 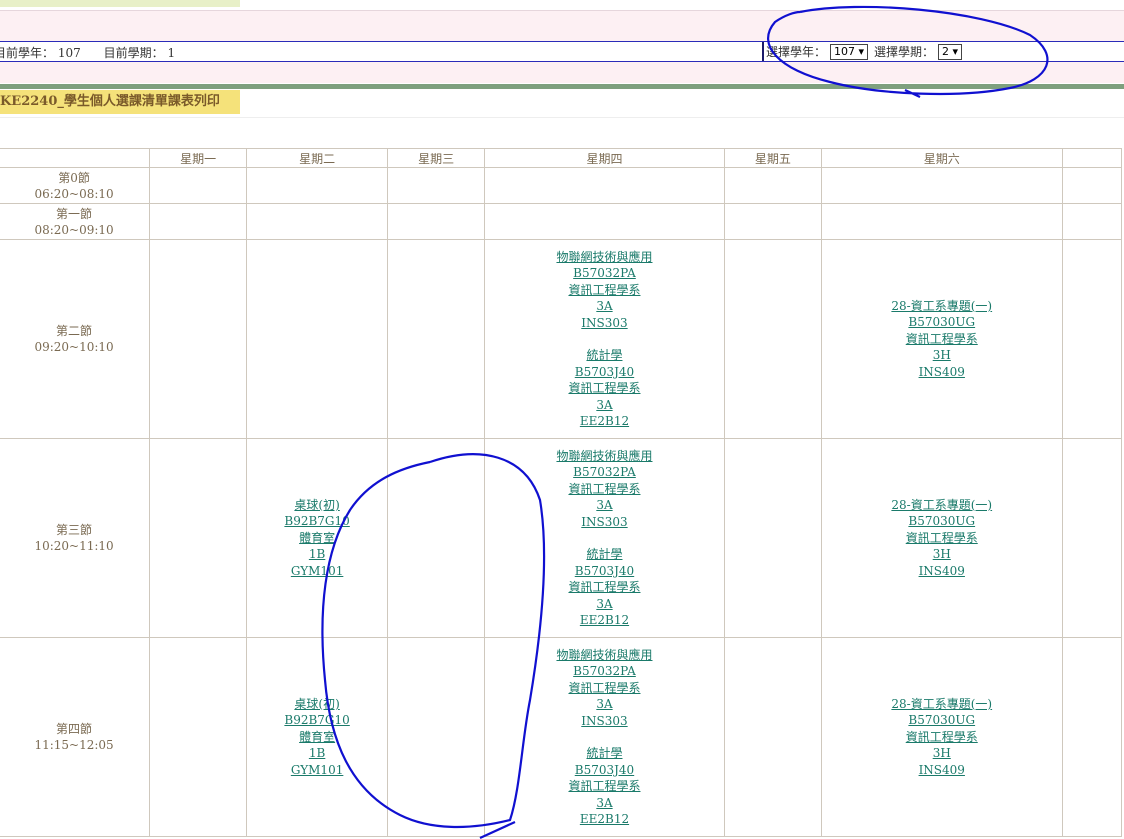 I want to click on term-info-bar: 目前學年： 107 目前學期： 1 選擇學年： 107 ▾ 選擇學期： 2 ▾, so click(x=562, y=51).